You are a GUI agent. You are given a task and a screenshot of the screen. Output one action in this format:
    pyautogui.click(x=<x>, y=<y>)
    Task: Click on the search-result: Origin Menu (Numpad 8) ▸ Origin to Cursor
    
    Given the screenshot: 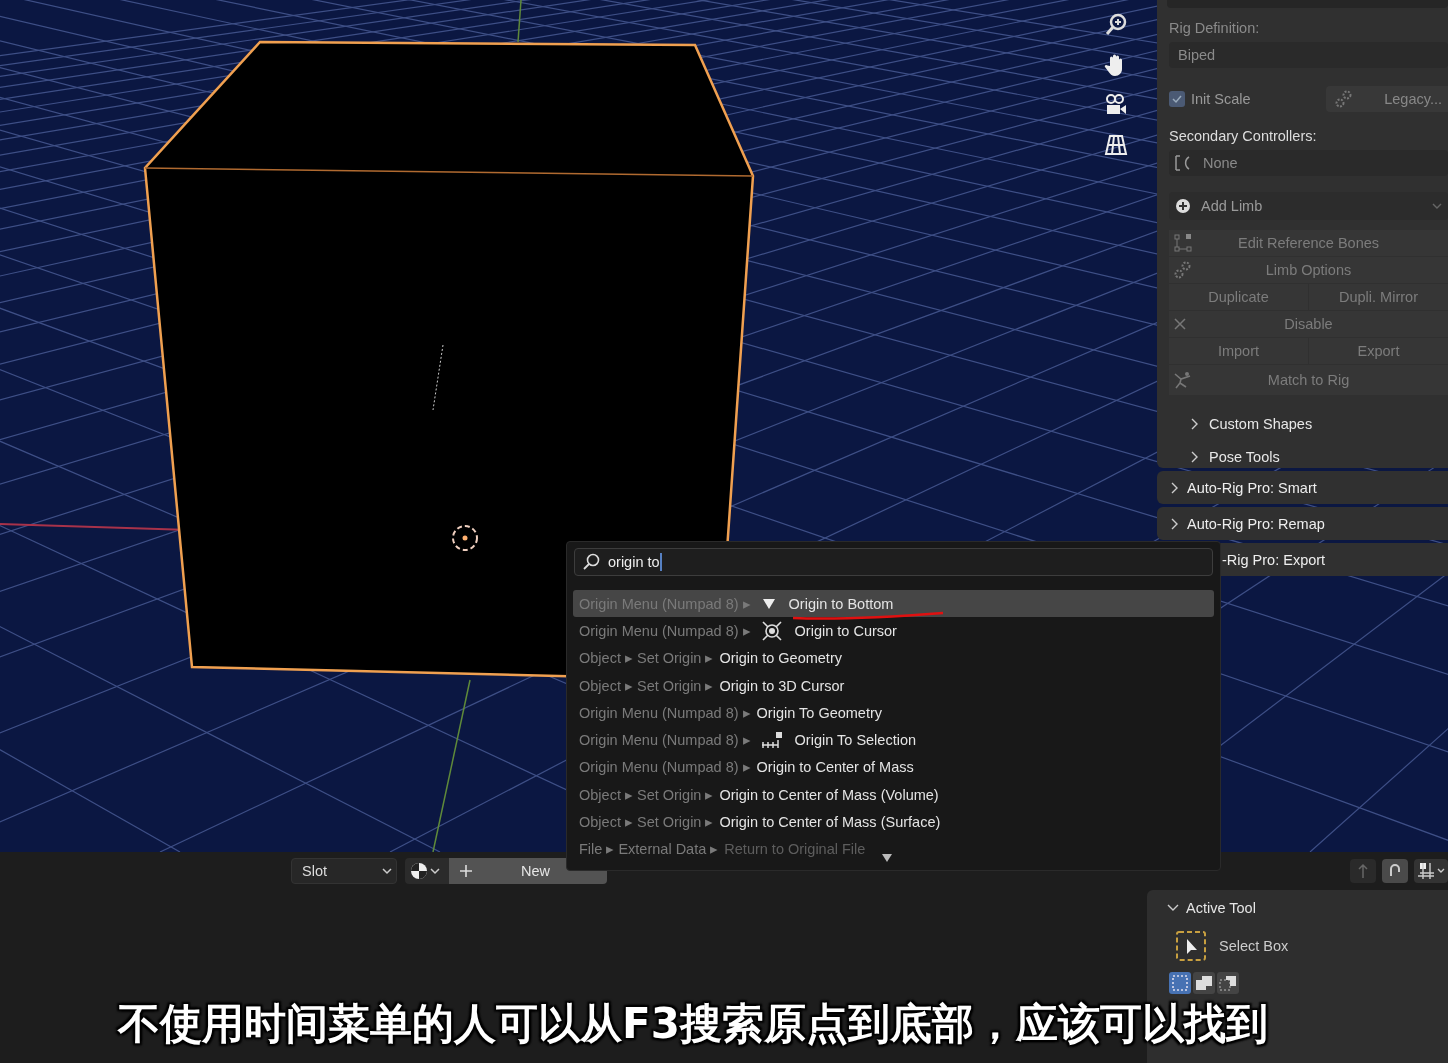 What is the action you would take?
    pyautogui.click(x=893, y=631)
    